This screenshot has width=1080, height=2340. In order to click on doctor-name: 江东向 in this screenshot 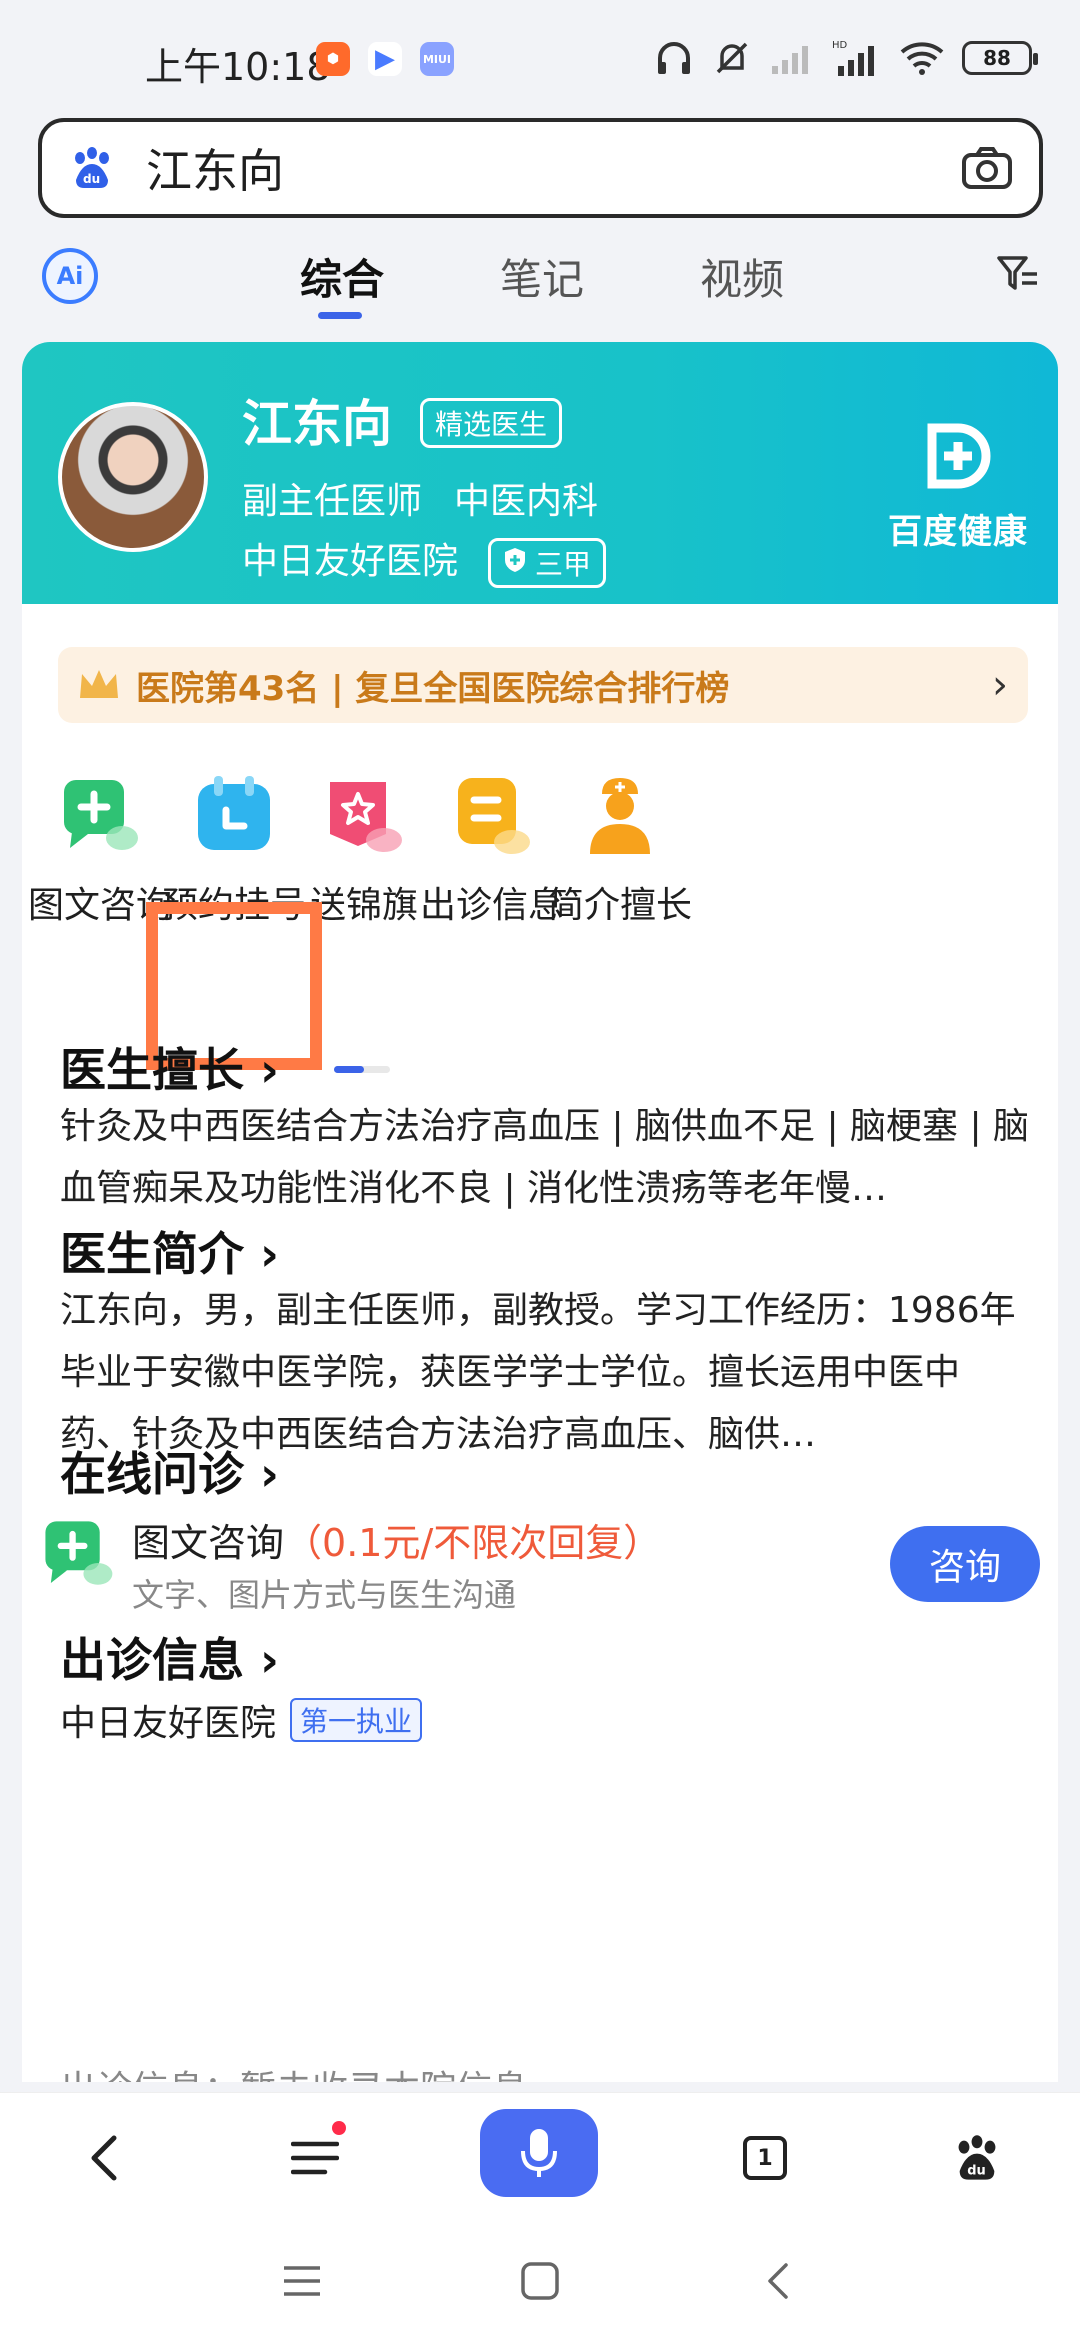, I will do `click(317, 424)`.